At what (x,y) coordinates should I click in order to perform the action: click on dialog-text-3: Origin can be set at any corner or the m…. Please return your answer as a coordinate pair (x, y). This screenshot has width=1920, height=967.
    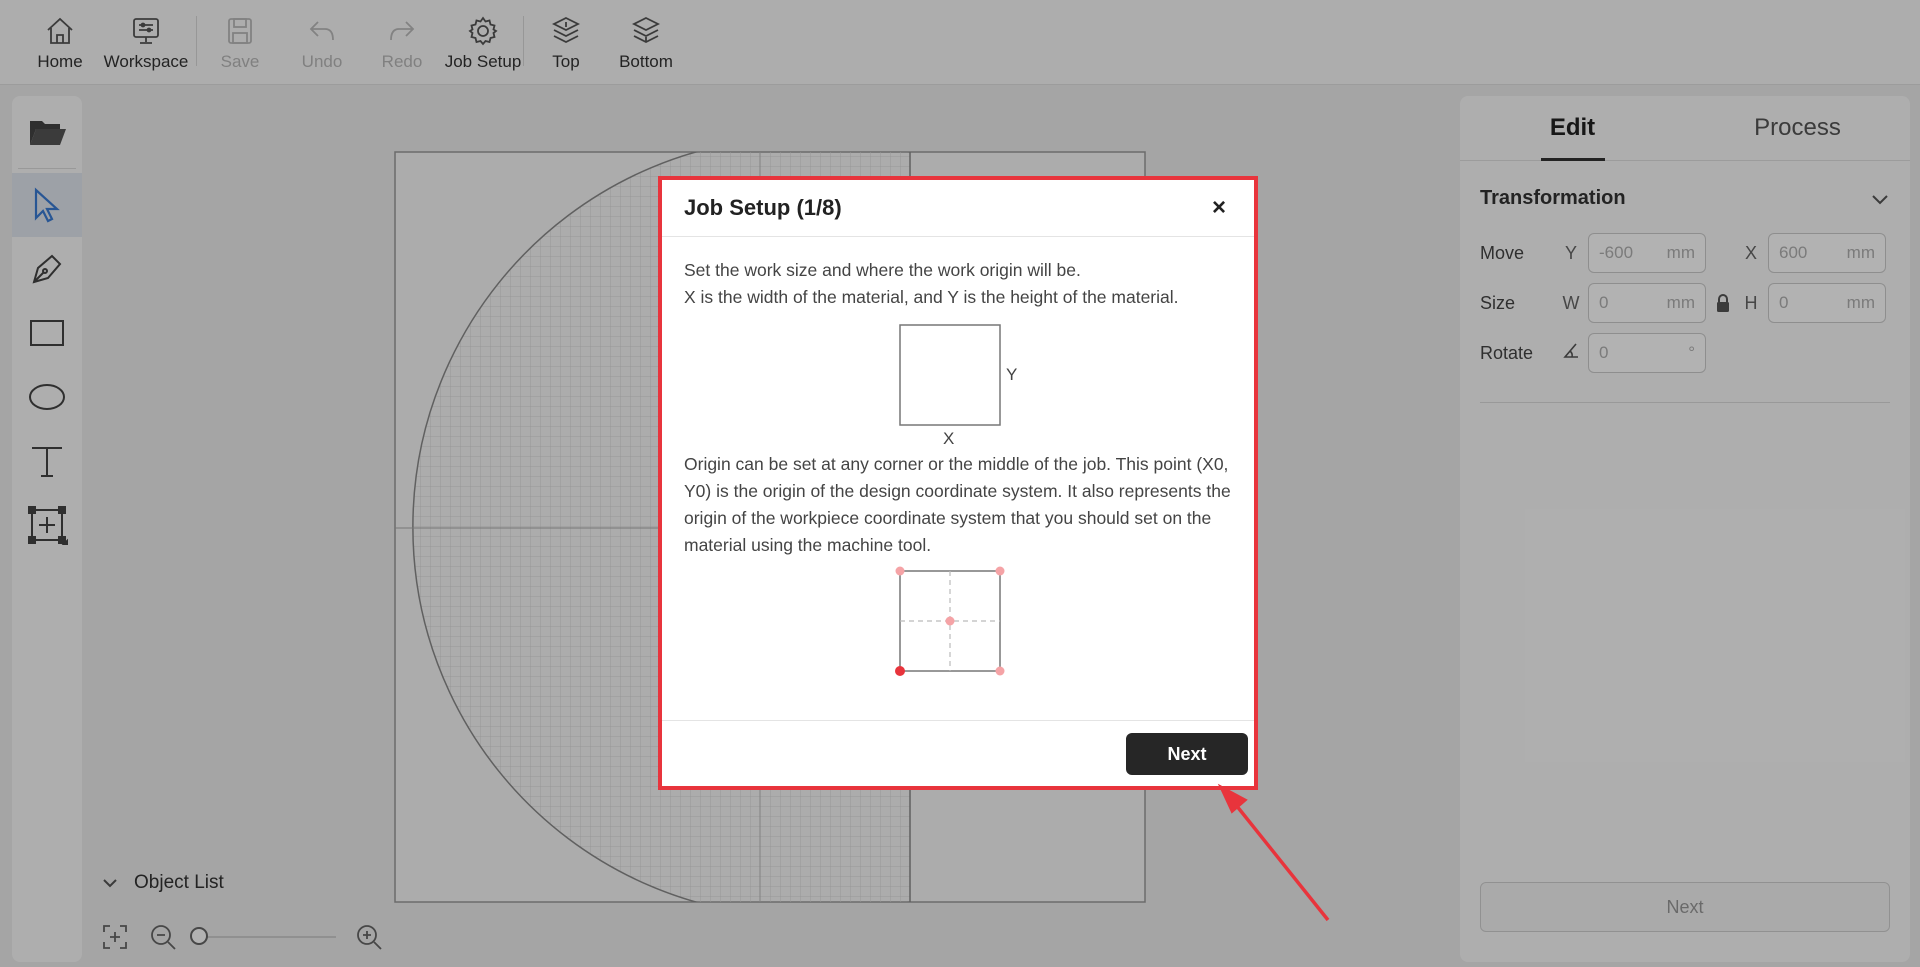
    Looking at the image, I should click on (957, 504).